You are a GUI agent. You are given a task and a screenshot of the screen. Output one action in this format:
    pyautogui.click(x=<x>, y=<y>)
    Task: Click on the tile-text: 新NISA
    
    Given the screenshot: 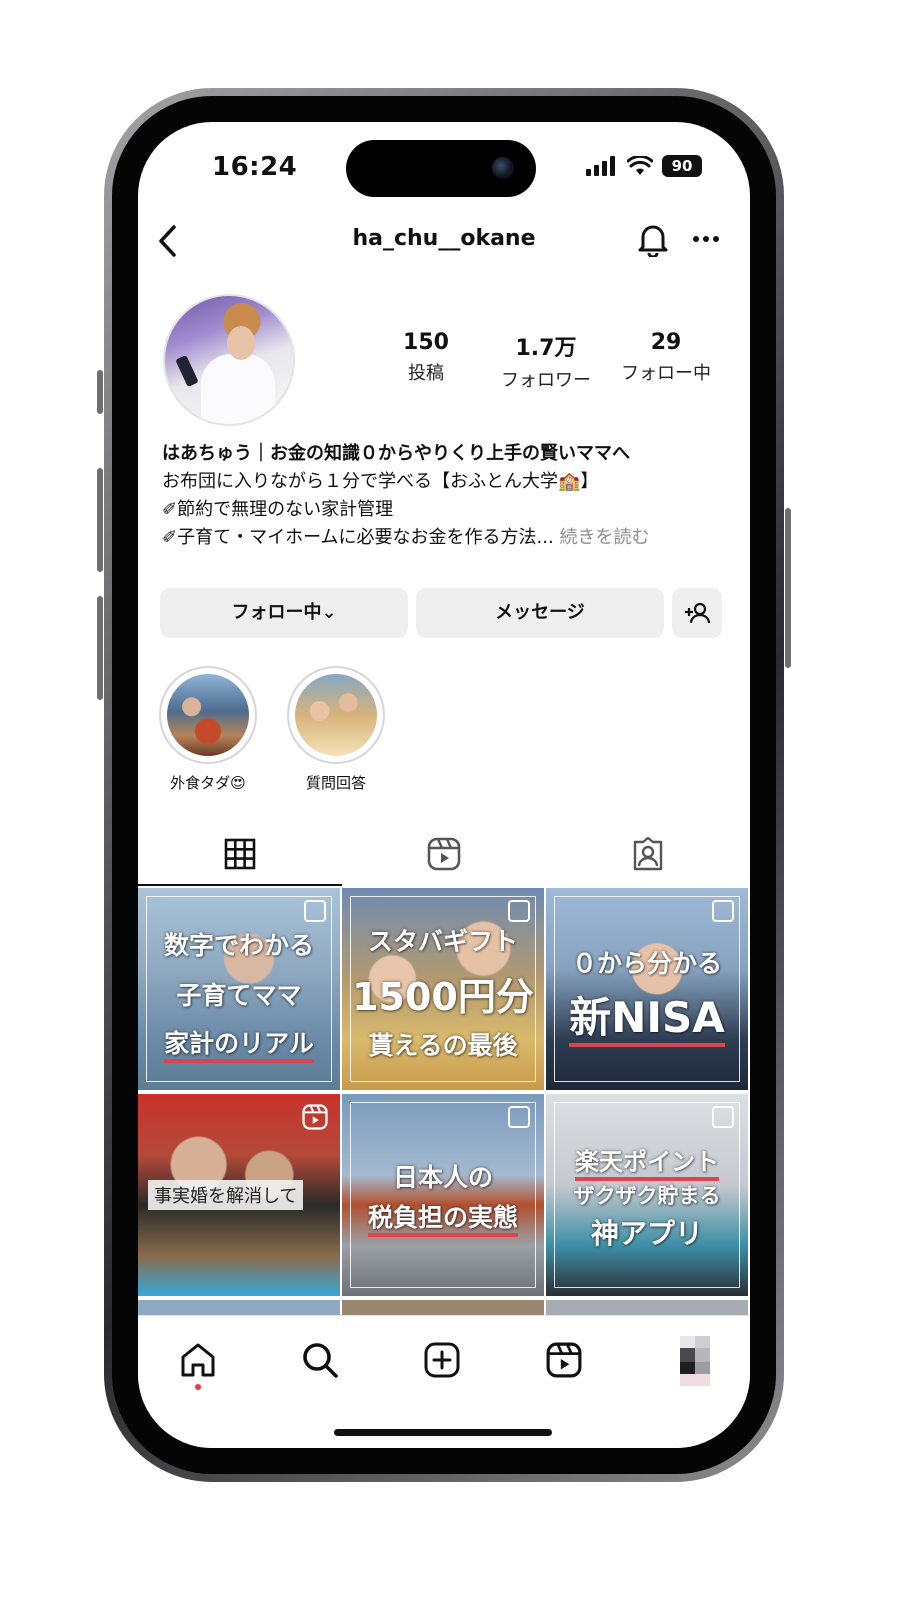 What is the action you would take?
    pyautogui.click(x=647, y=1015)
    